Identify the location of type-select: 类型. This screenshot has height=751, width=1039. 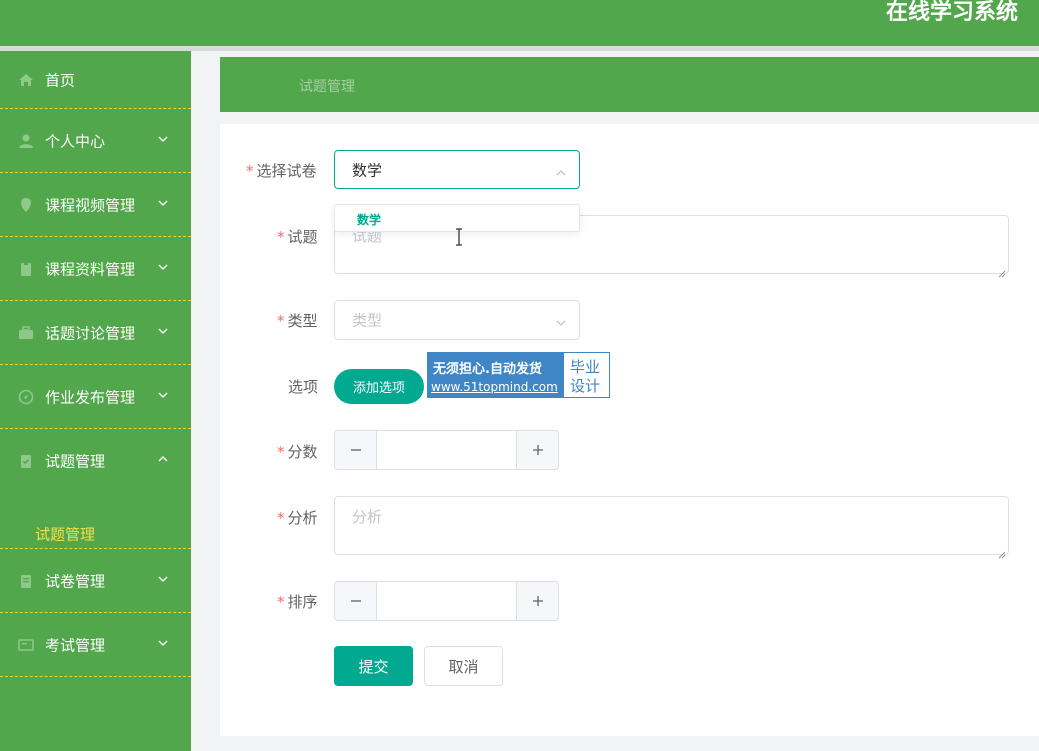
(457, 320).